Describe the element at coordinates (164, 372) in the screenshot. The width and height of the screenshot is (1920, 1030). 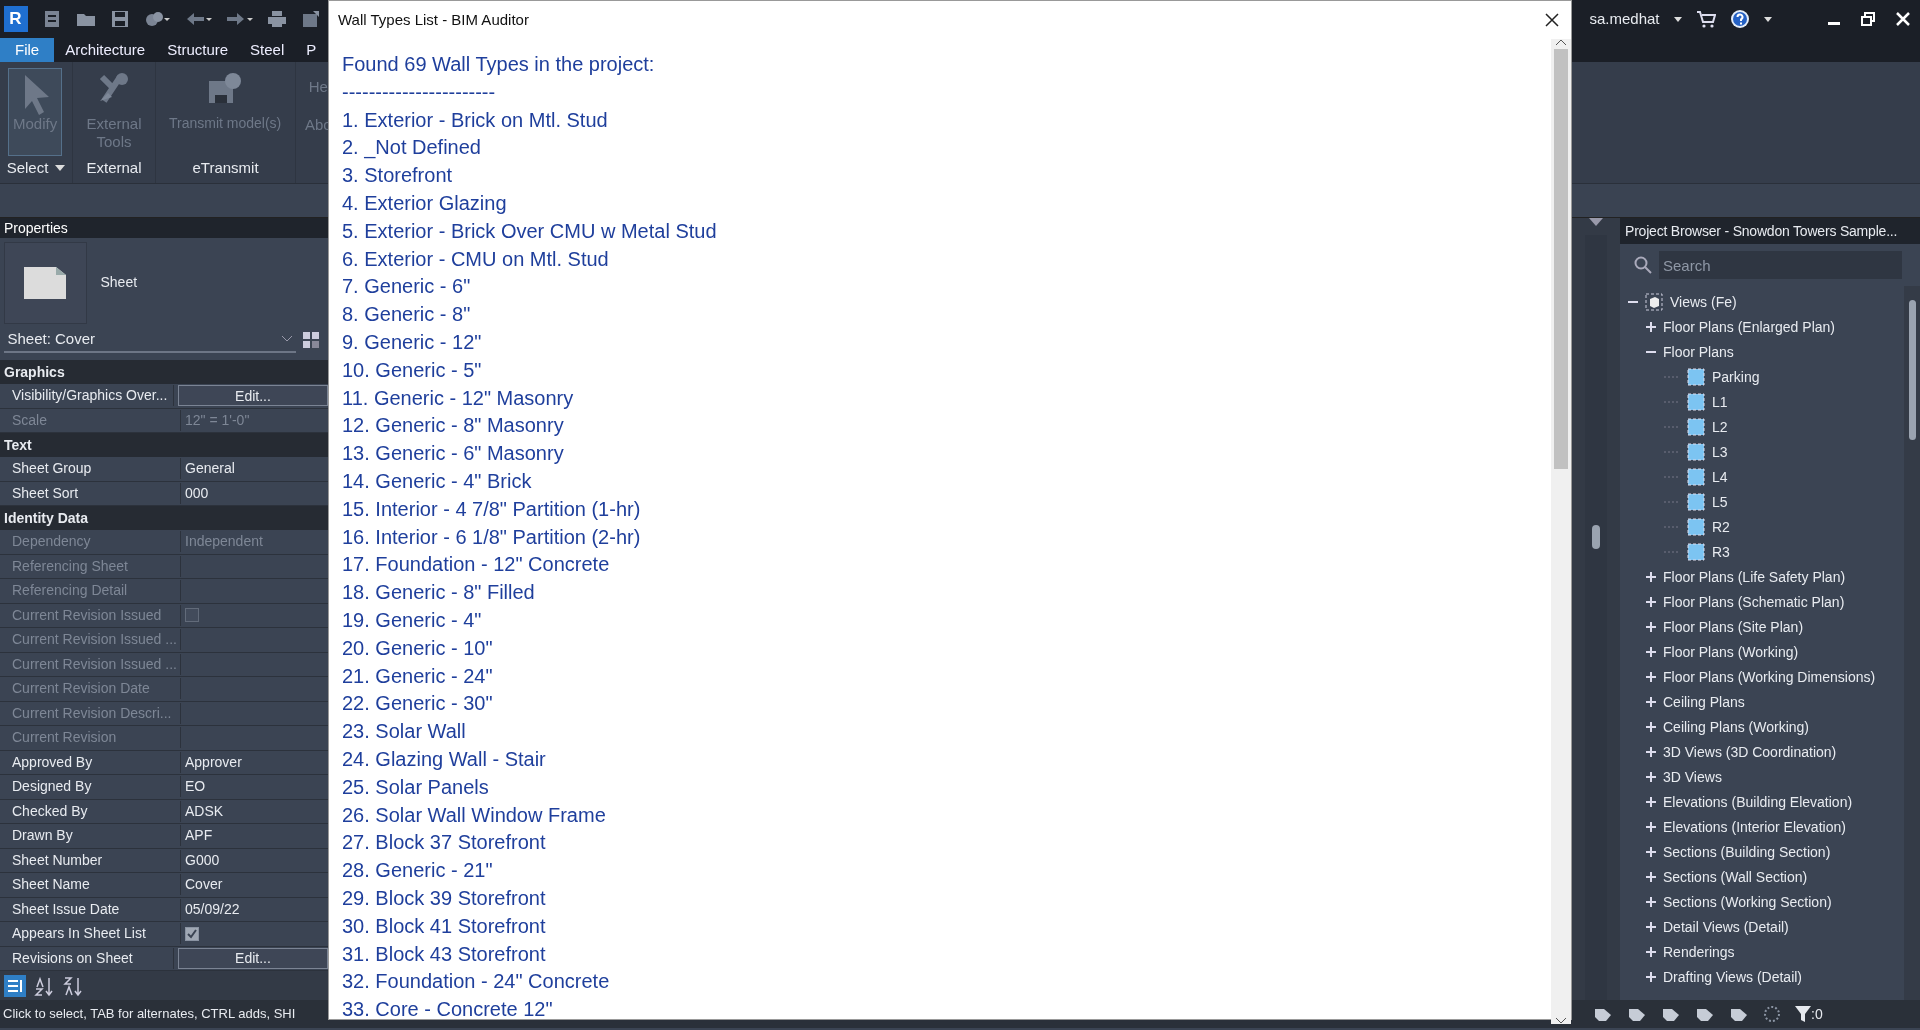
I see `section-header: Graphics` at that location.